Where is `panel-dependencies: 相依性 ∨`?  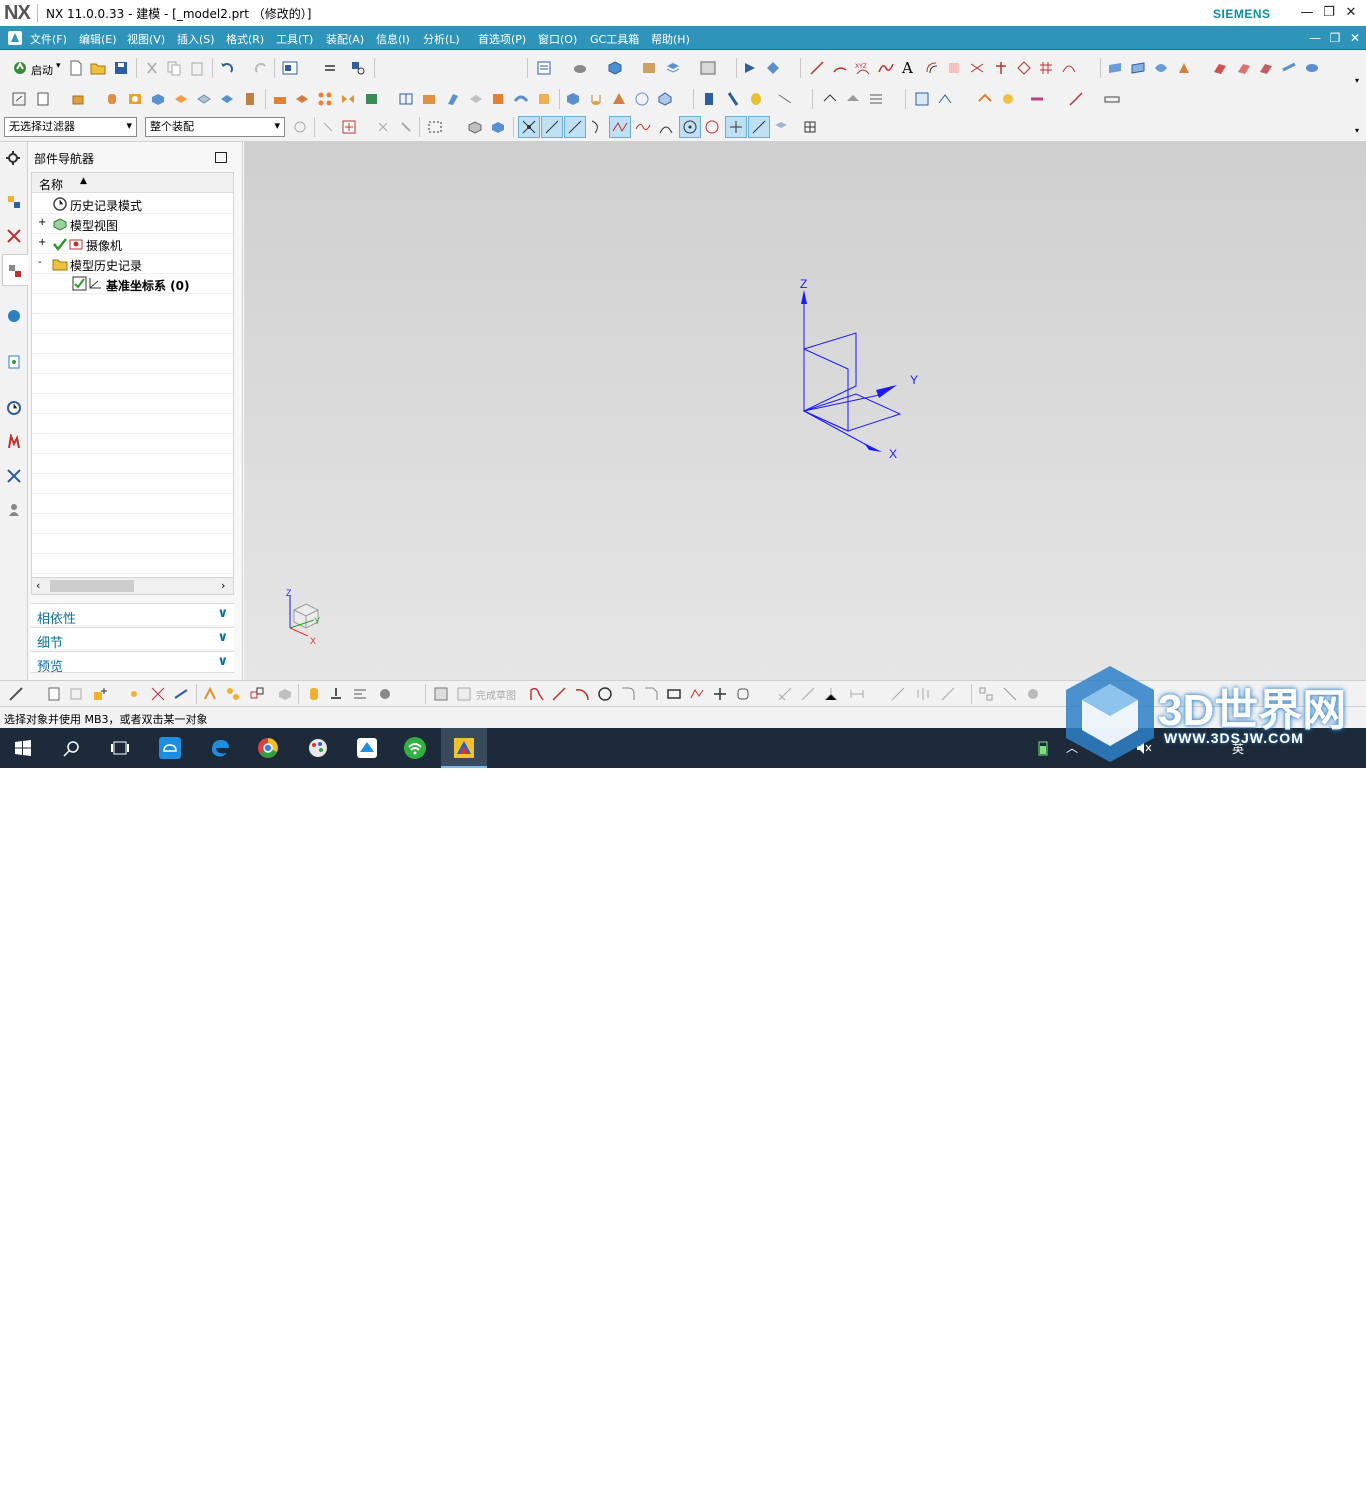
panel-dependencies: 相依性 ∨ is located at coordinates (132, 615).